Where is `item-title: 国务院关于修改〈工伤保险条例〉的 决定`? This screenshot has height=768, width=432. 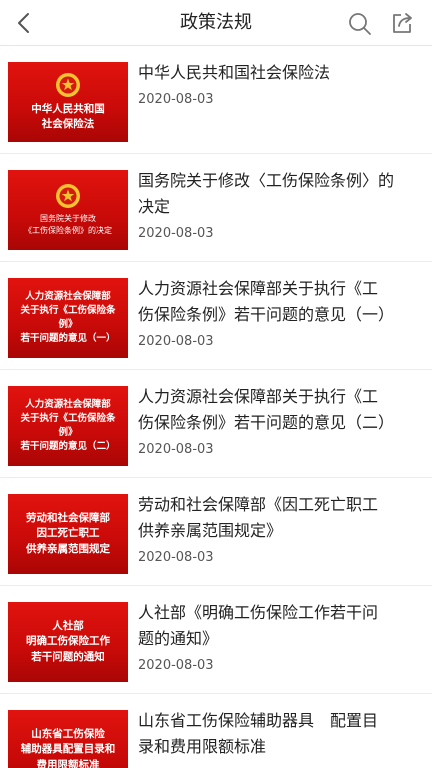 item-title: 国务院关于修改〈工伤保险条例〉的 决定 is located at coordinates (266, 193).